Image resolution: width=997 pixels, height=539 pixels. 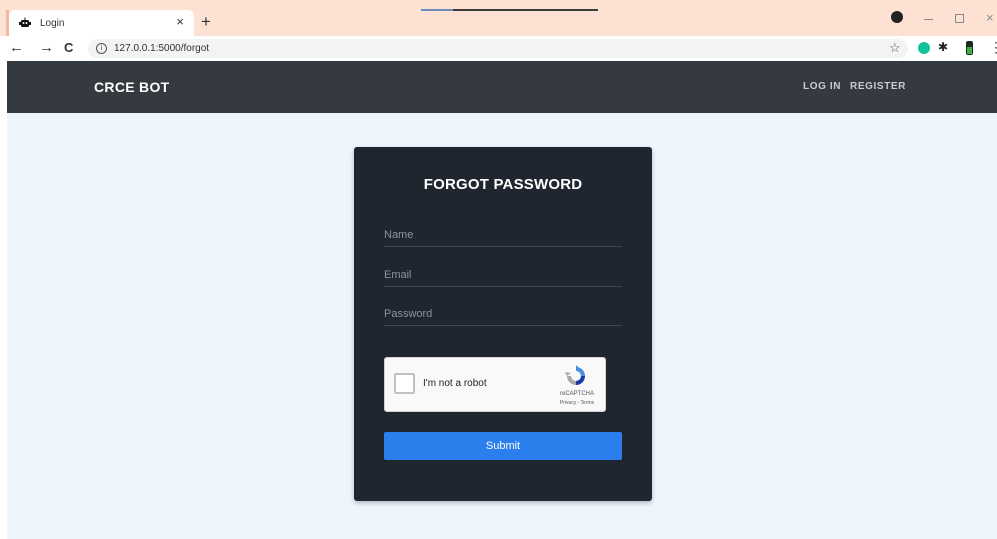 What do you see at coordinates (576, 376) in the screenshot?
I see `recaptcha-logo-icon` at bounding box center [576, 376].